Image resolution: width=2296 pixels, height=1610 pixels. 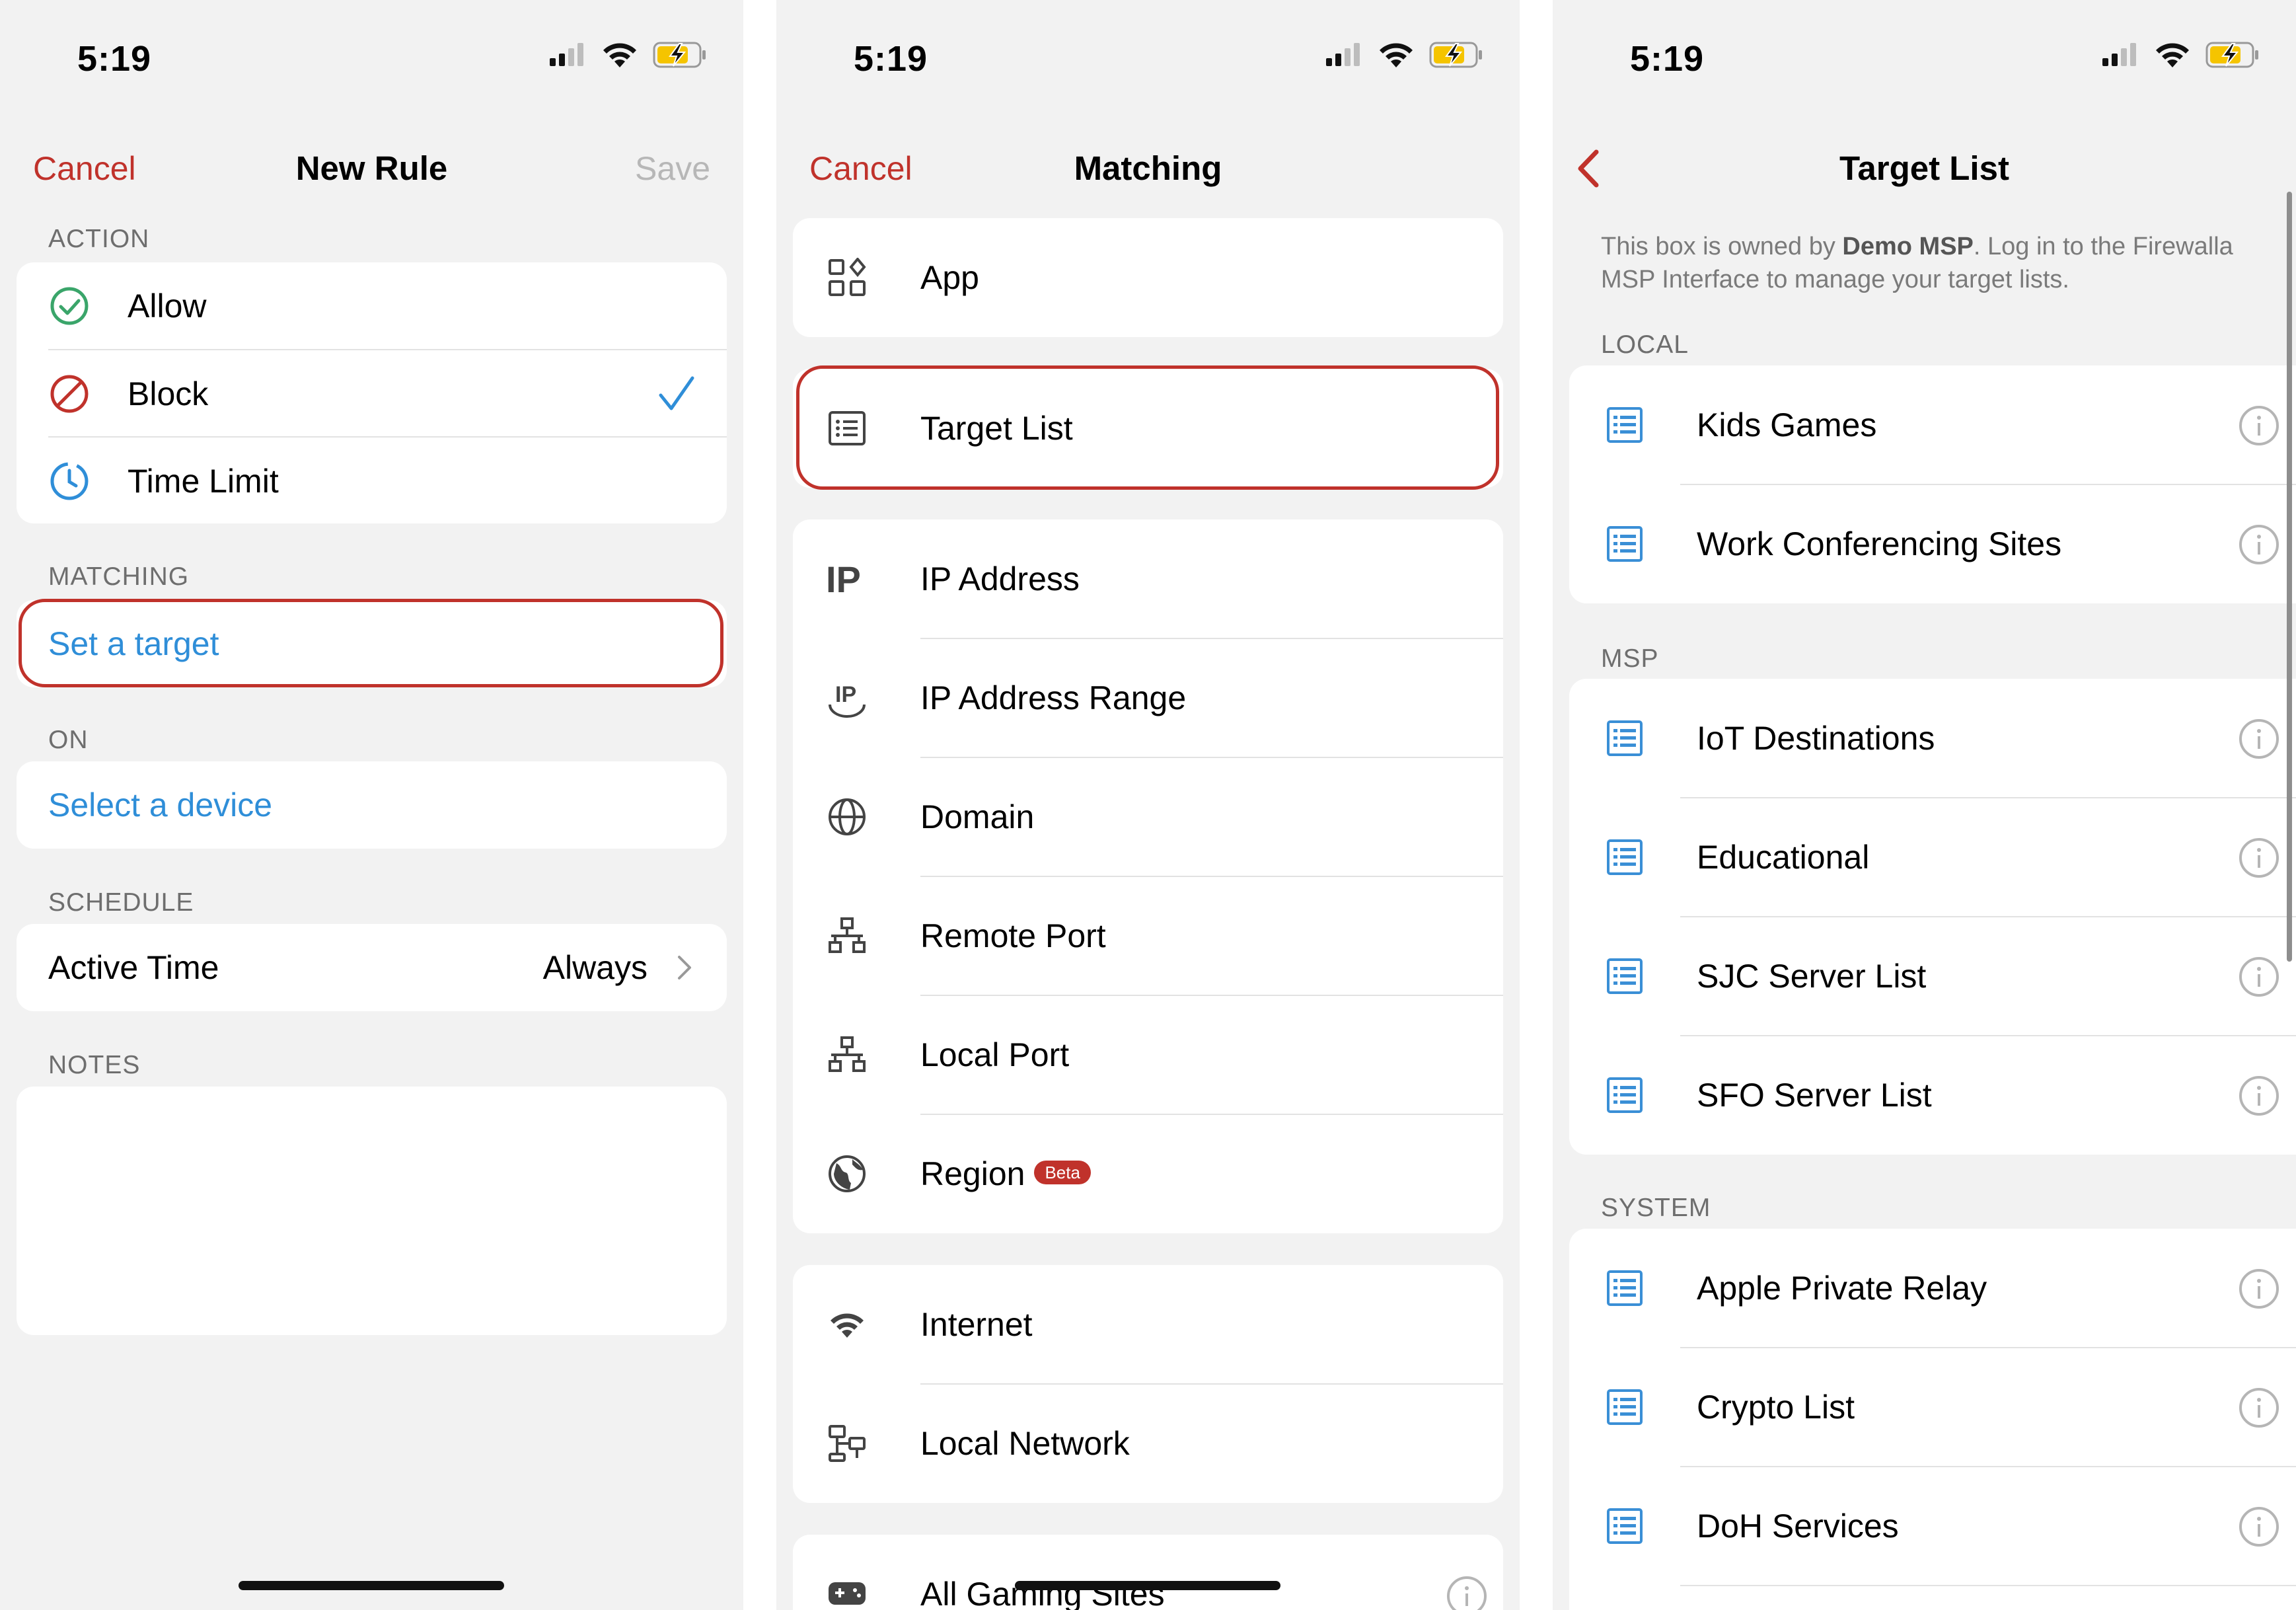 I want to click on network-port-icon, so click(x=847, y=935).